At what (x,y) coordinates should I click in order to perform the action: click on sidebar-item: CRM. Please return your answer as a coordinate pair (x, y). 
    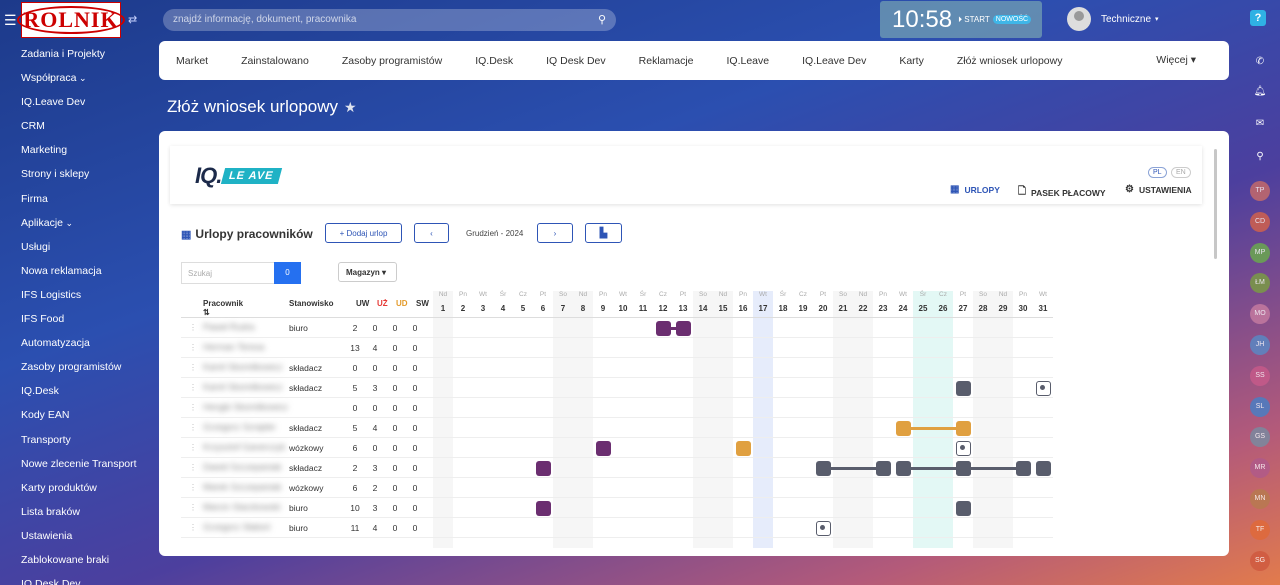
    Looking at the image, I should click on (75, 126).